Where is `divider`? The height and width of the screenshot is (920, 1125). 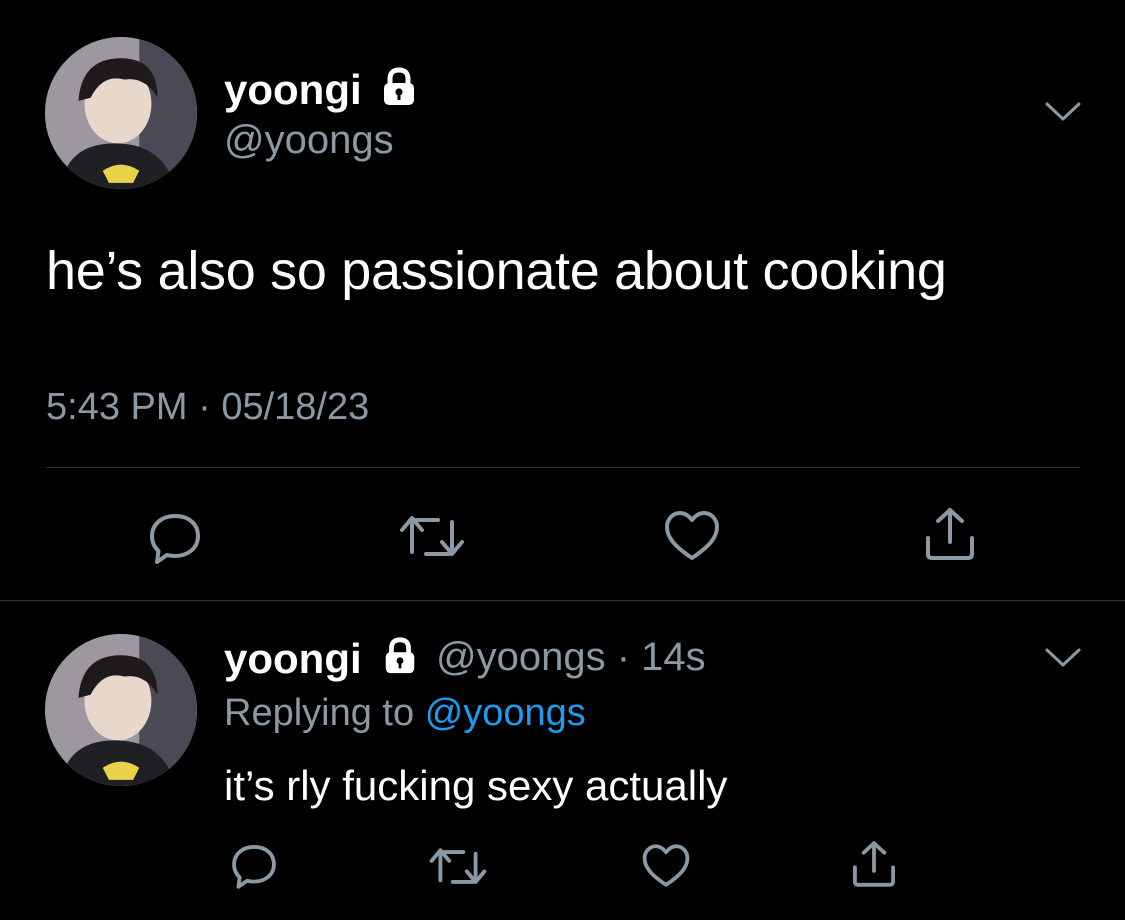 divider is located at coordinates (563, 467).